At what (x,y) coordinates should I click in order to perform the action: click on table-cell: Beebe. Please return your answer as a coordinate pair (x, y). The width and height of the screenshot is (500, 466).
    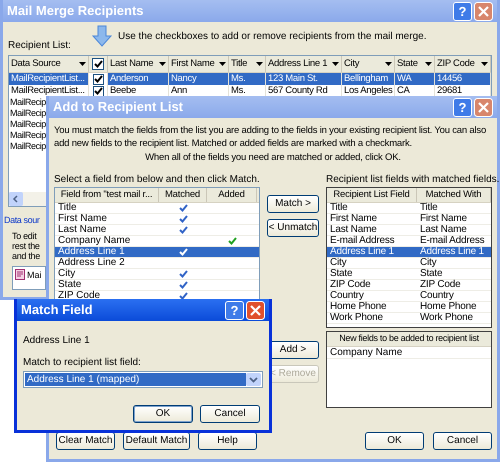
    Looking at the image, I should click on (123, 91).